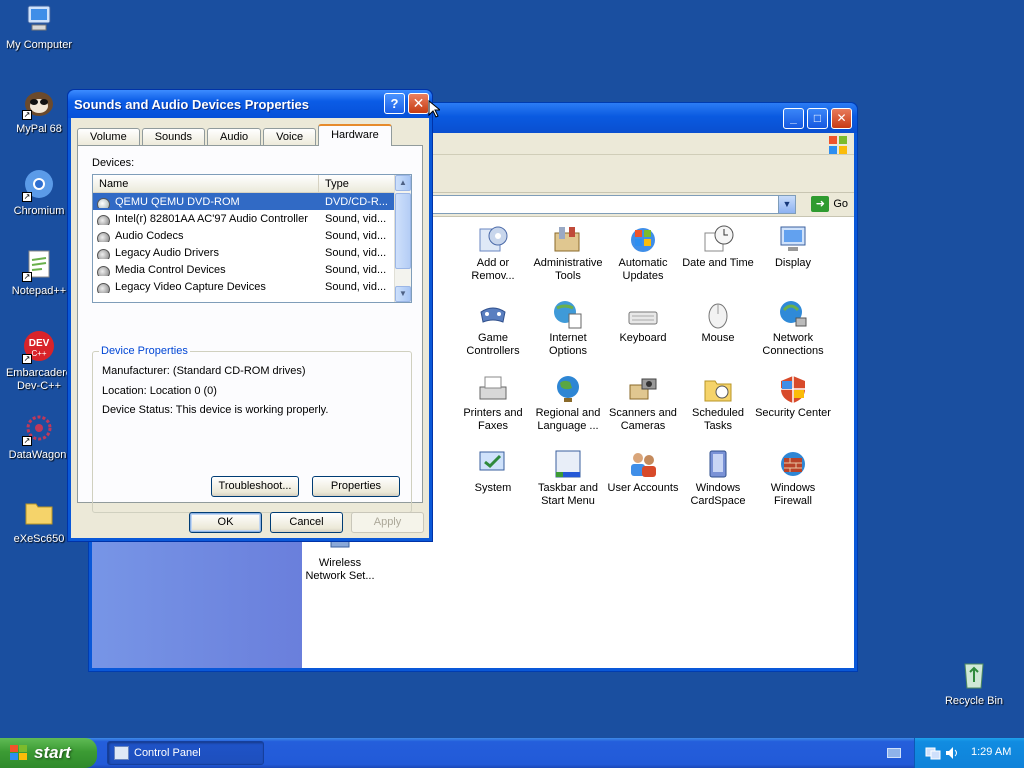  I want to click on vertical-scrollbar: ▲ ▼, so click(402, 238).